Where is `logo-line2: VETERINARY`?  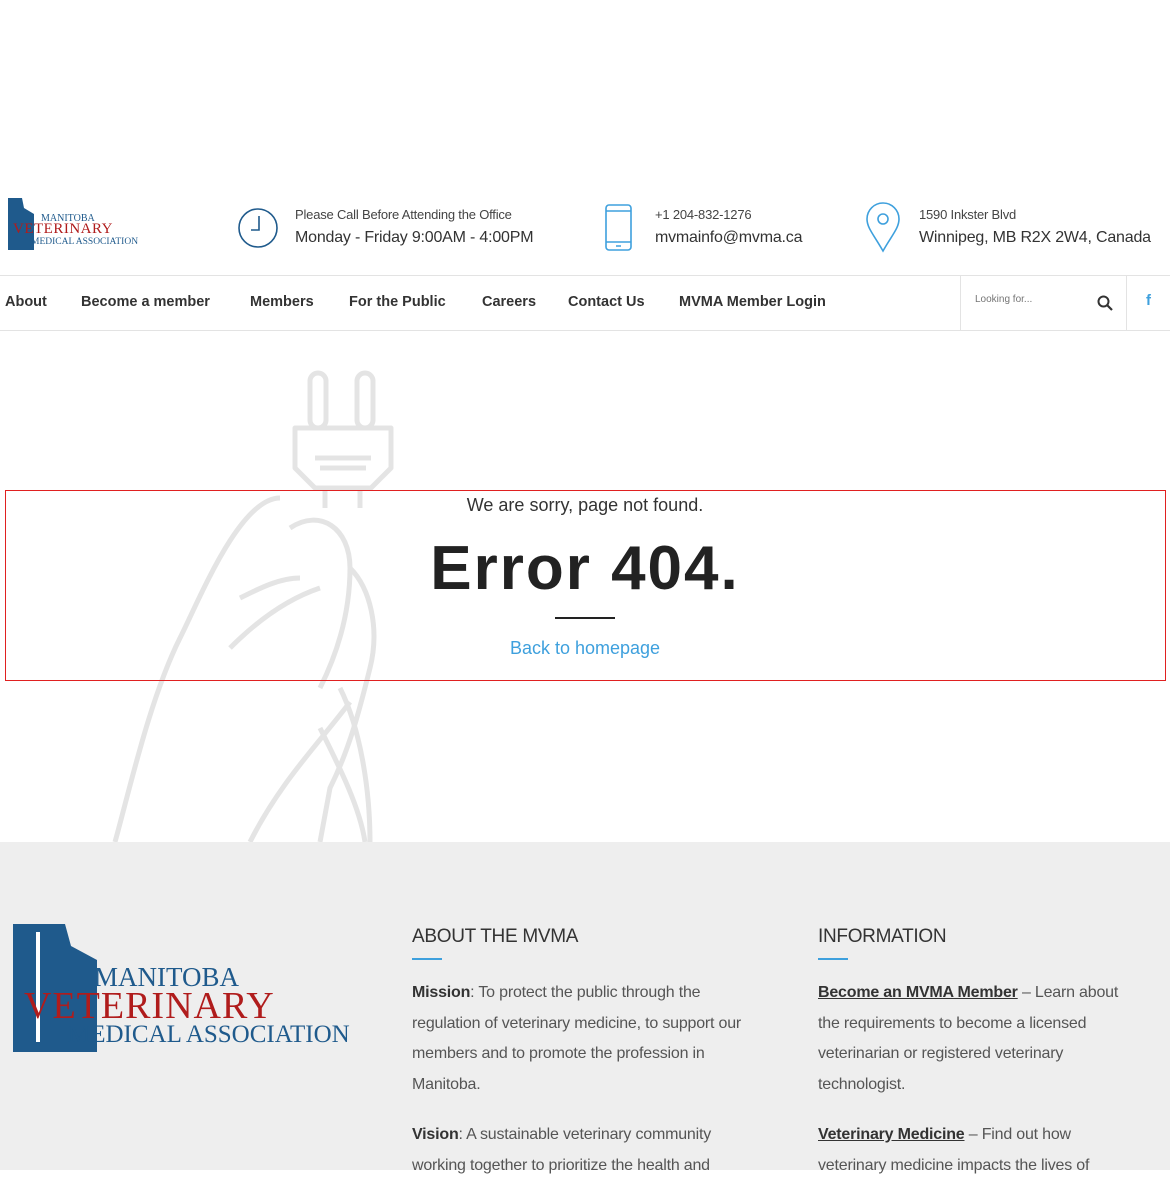 logo-line2: VETERINARY is located at coordinates (63, 229).